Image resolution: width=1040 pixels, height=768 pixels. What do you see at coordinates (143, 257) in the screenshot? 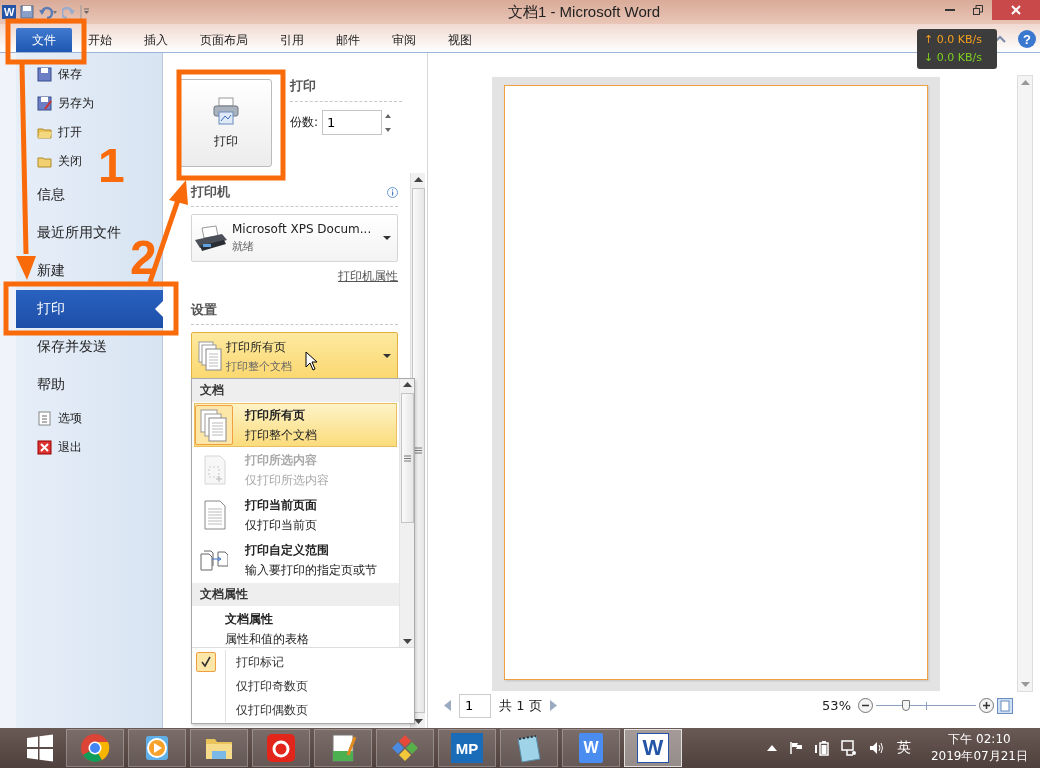
I see `step-number: 2` at bounding box center [143, 257].